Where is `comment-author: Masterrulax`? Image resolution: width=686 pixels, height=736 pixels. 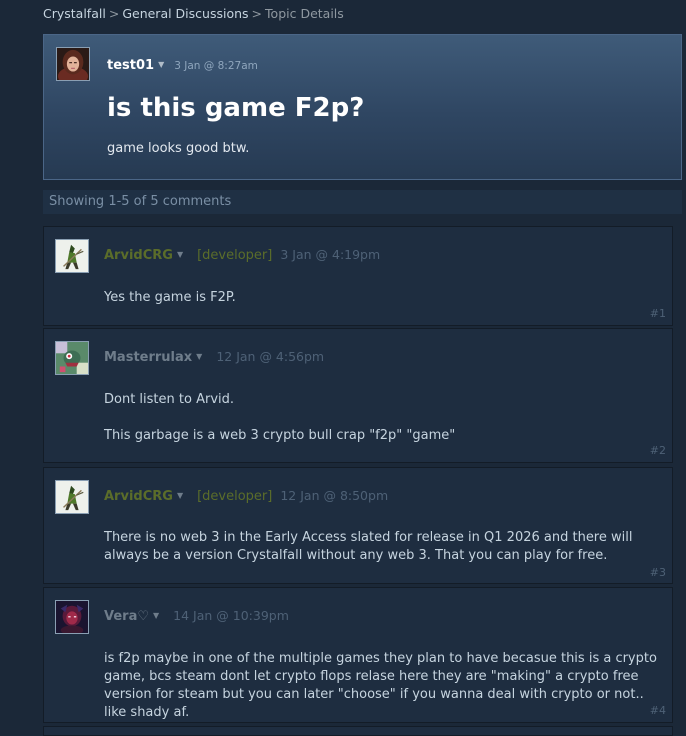 comment-author: Masterrulax is located at coordinates (148, 357).